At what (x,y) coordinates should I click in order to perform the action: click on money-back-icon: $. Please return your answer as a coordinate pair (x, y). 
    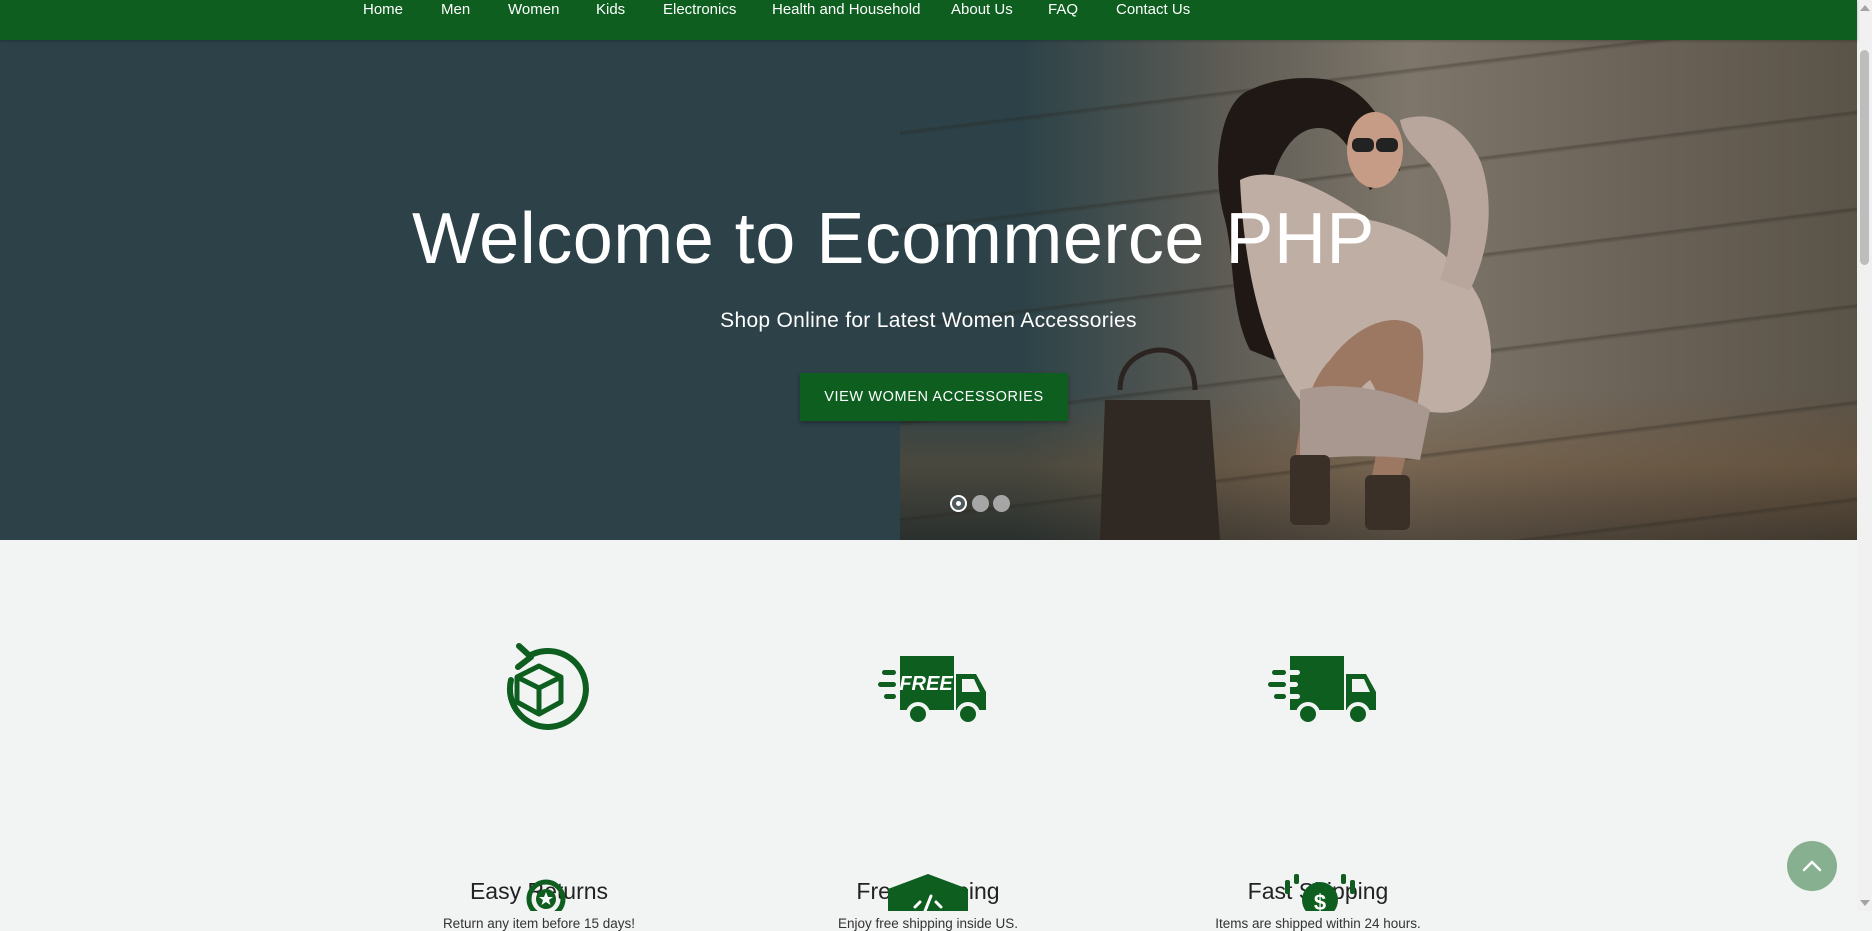
    Looking at the image, I should click on (1320, 892).